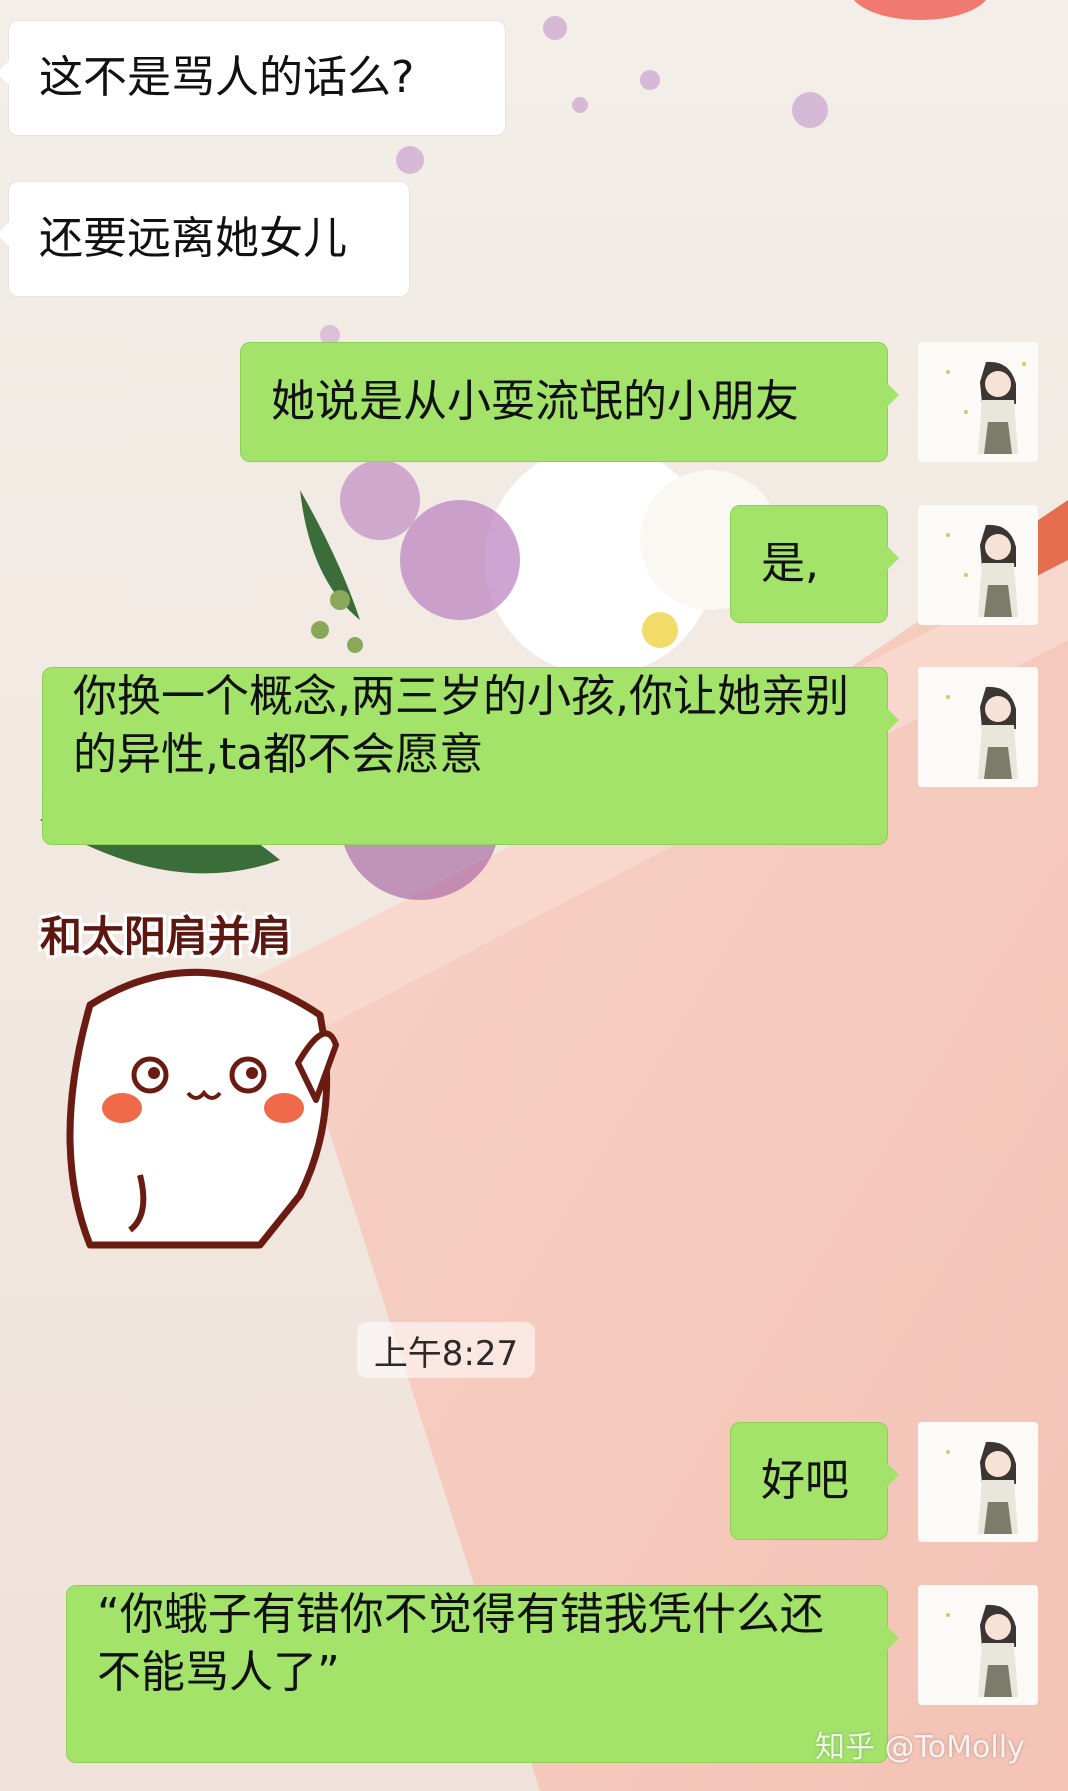  What do you see at coordinates (805, 1480) in the screenshot?
I see `message-text: 好吧` at bounding box center [805, 1480].